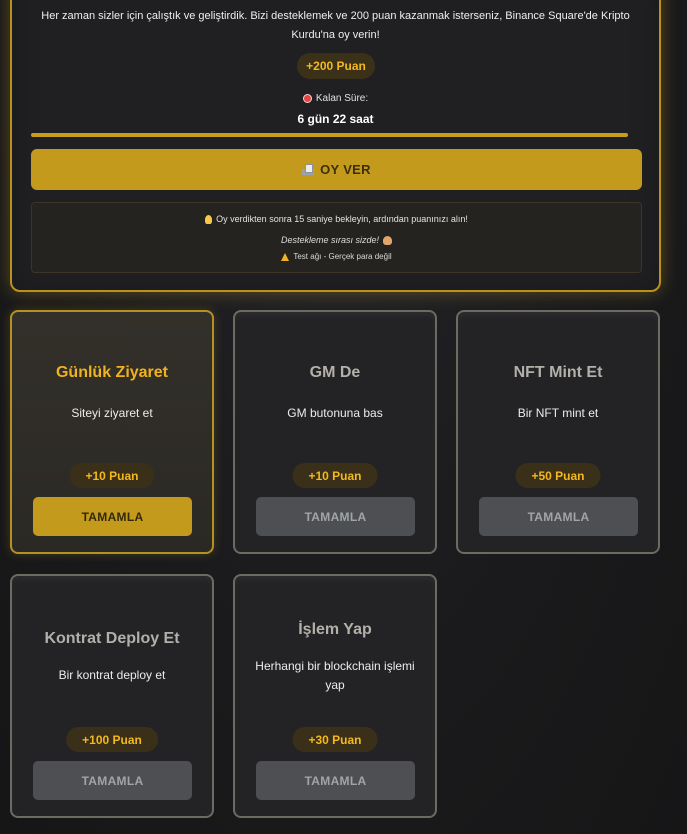  I want to click on task-card-gm: GM De GM butonuna bas +10 Puan TAMAMLA, so click(335, 432).